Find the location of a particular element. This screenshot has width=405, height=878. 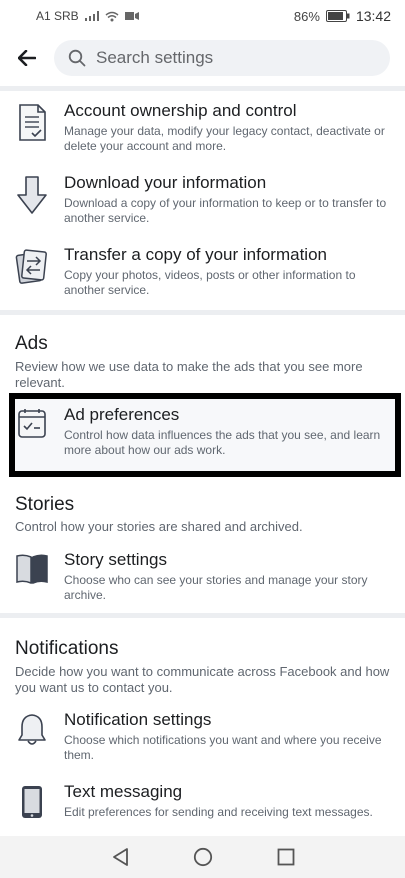

bell-icon is located at coordinates (32, 736).